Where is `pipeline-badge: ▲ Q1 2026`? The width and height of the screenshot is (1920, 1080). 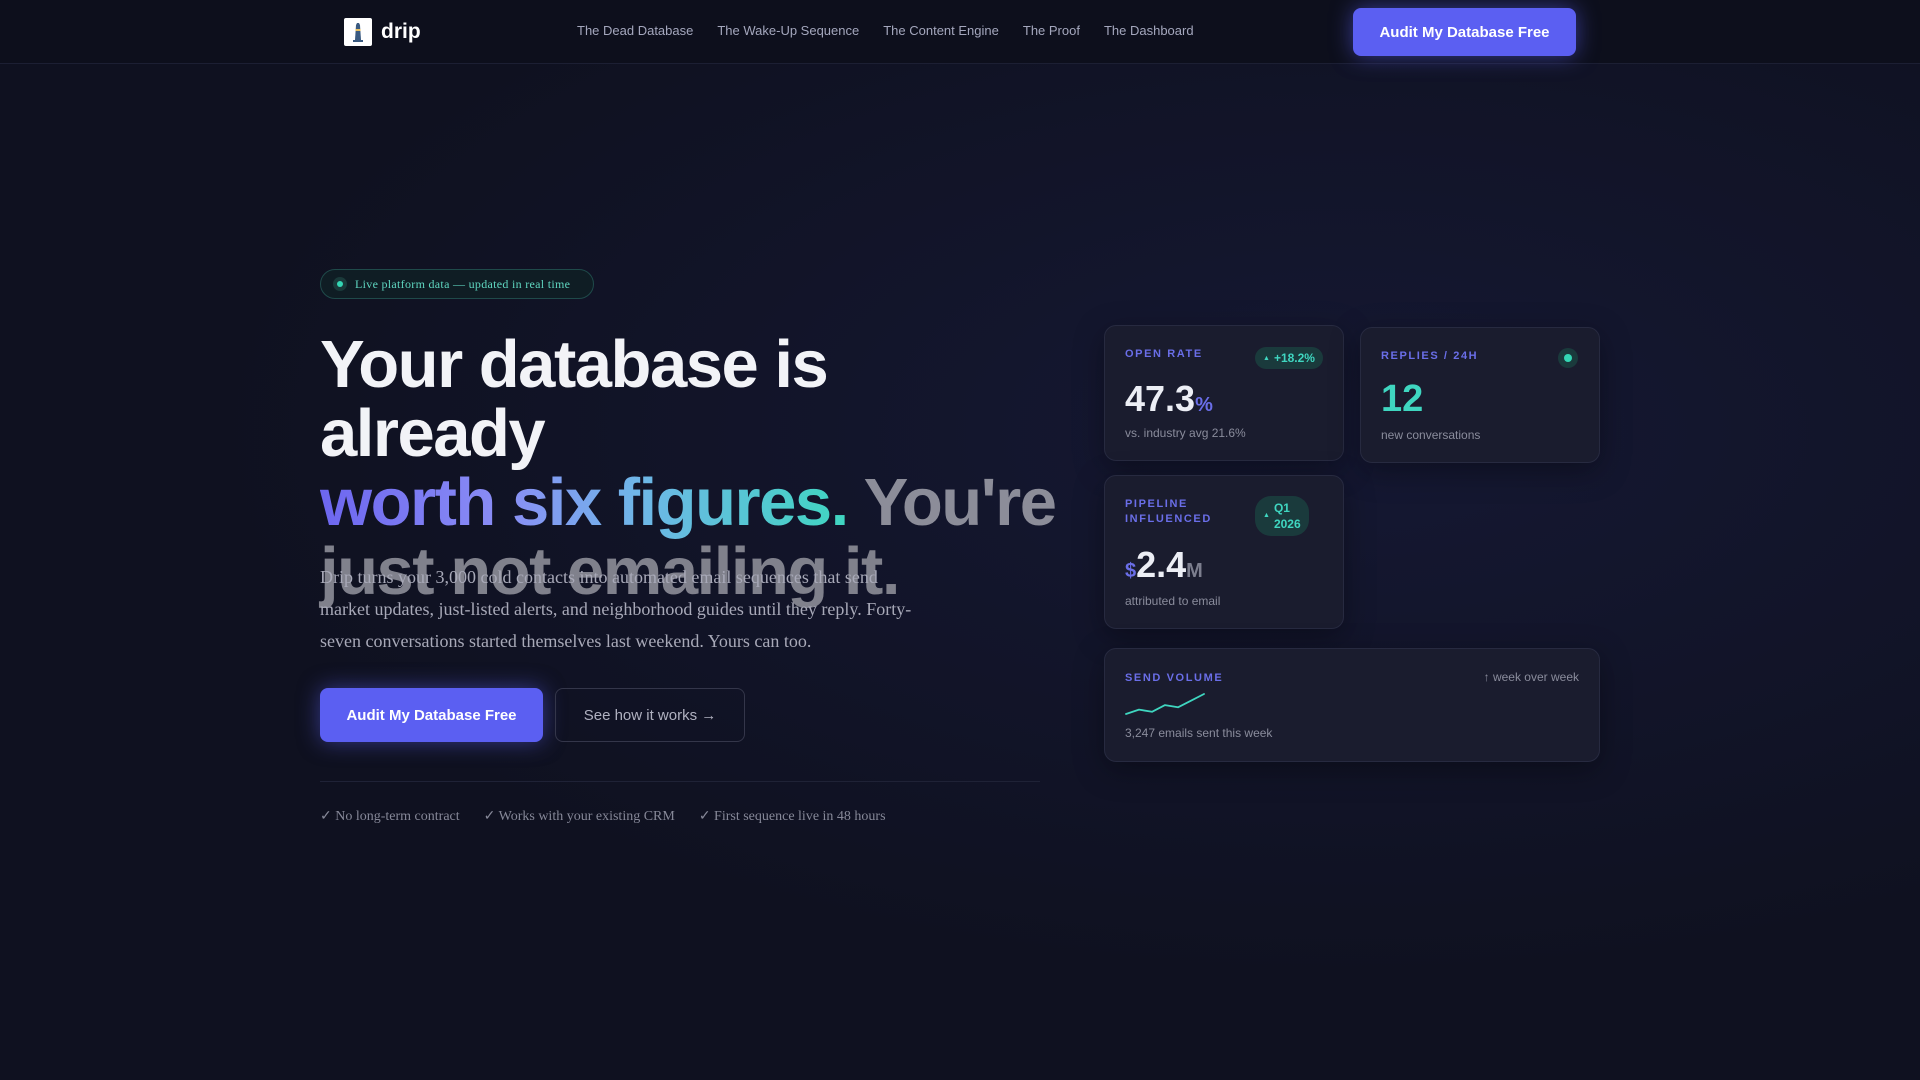
pipeline-badge: ▲ Q1 2026 is located at coordinates (1282, 516).